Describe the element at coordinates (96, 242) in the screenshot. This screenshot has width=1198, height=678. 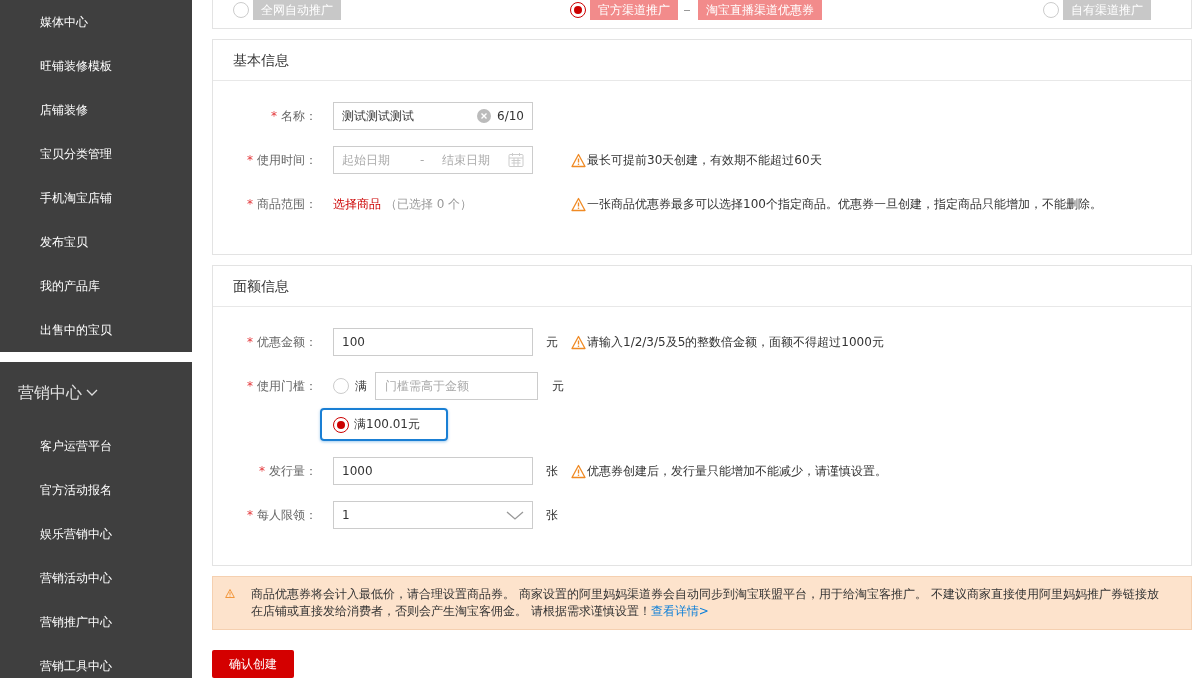
I see `sidebar-item: 发布宝贝` at that location.